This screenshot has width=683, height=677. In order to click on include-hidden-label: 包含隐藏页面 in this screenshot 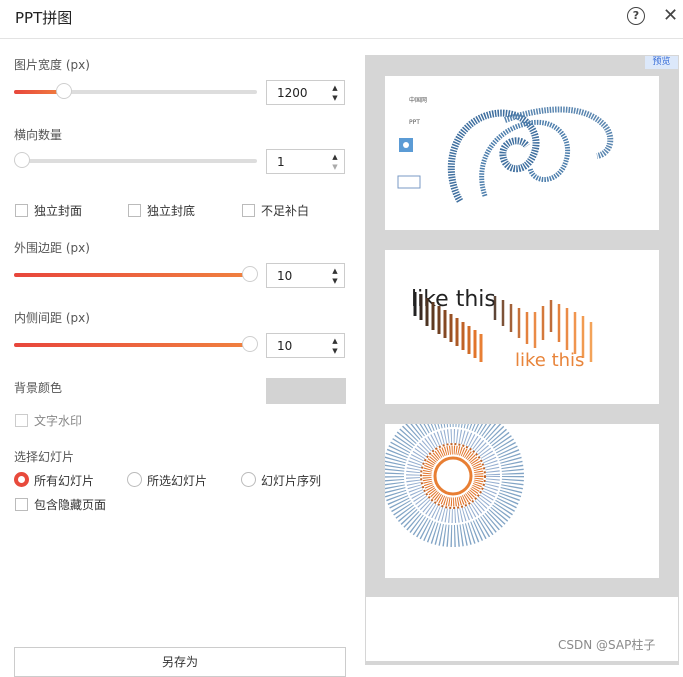, I will do `click(70, 505)`.